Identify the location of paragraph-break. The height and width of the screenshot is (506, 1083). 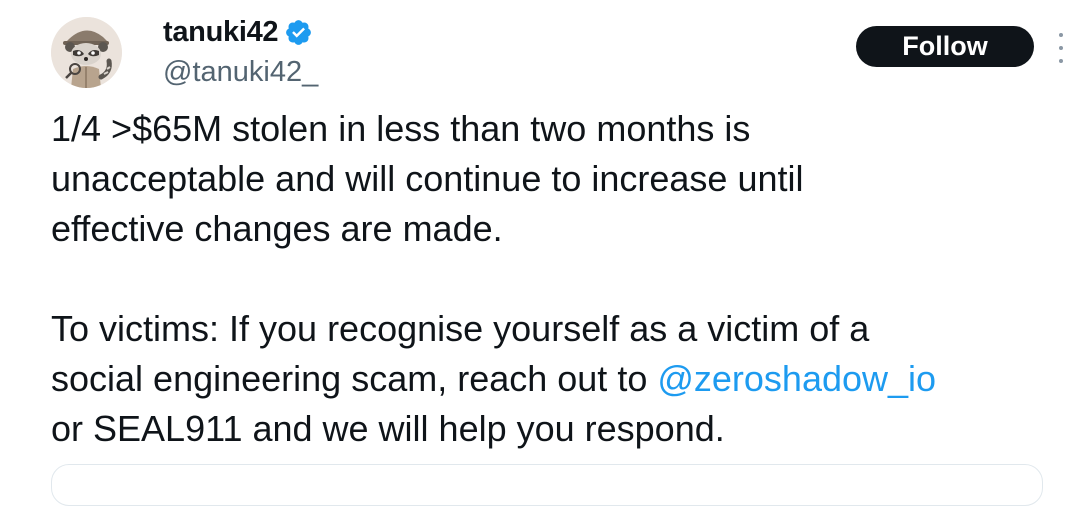
(556, 279).